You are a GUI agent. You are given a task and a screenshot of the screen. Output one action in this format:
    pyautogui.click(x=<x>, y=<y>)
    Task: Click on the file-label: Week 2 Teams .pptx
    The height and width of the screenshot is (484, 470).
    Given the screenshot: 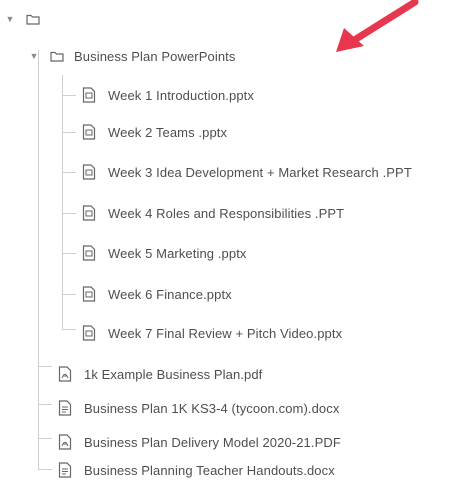 What is the action you would take?
    pyautogui.click(x=167, y=132)
    